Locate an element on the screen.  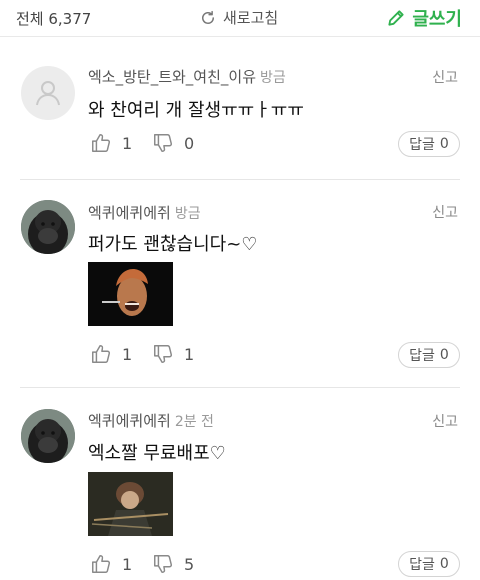
total-count: 전체 6,377 is located at coordinates (54, 19).